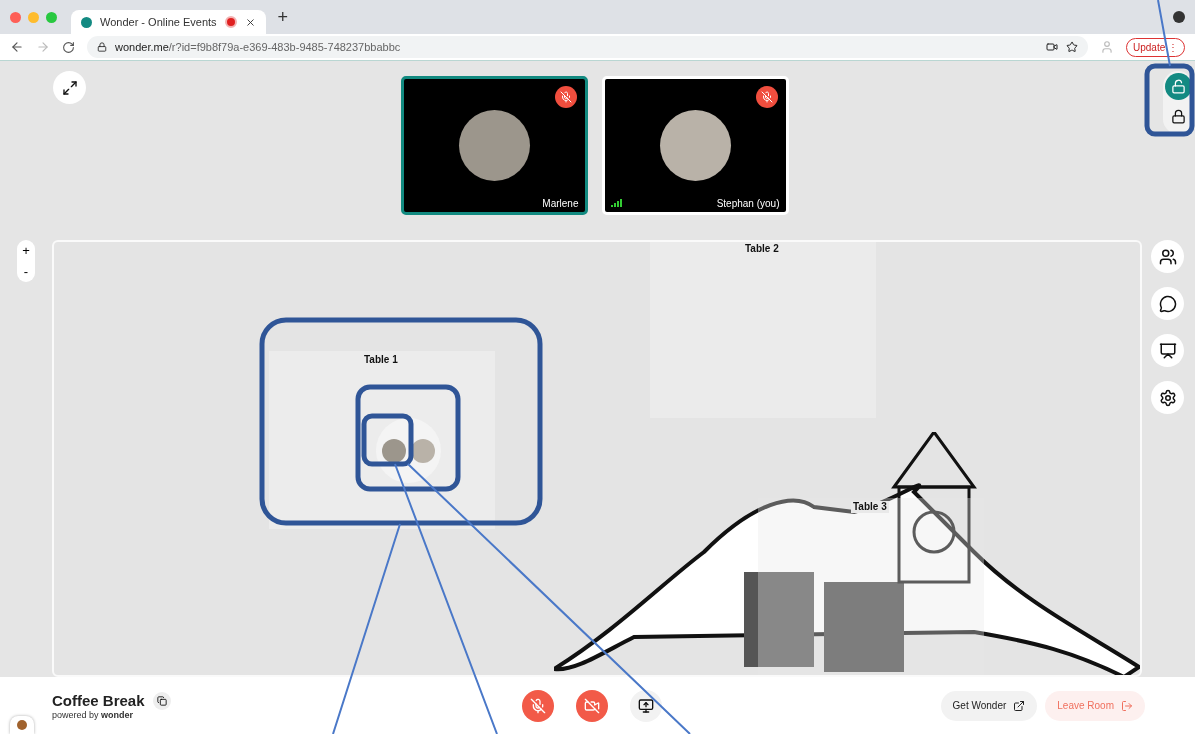  Describe the element at coordinates (871, 586) in the screenshot. I see `table-area` at that location.